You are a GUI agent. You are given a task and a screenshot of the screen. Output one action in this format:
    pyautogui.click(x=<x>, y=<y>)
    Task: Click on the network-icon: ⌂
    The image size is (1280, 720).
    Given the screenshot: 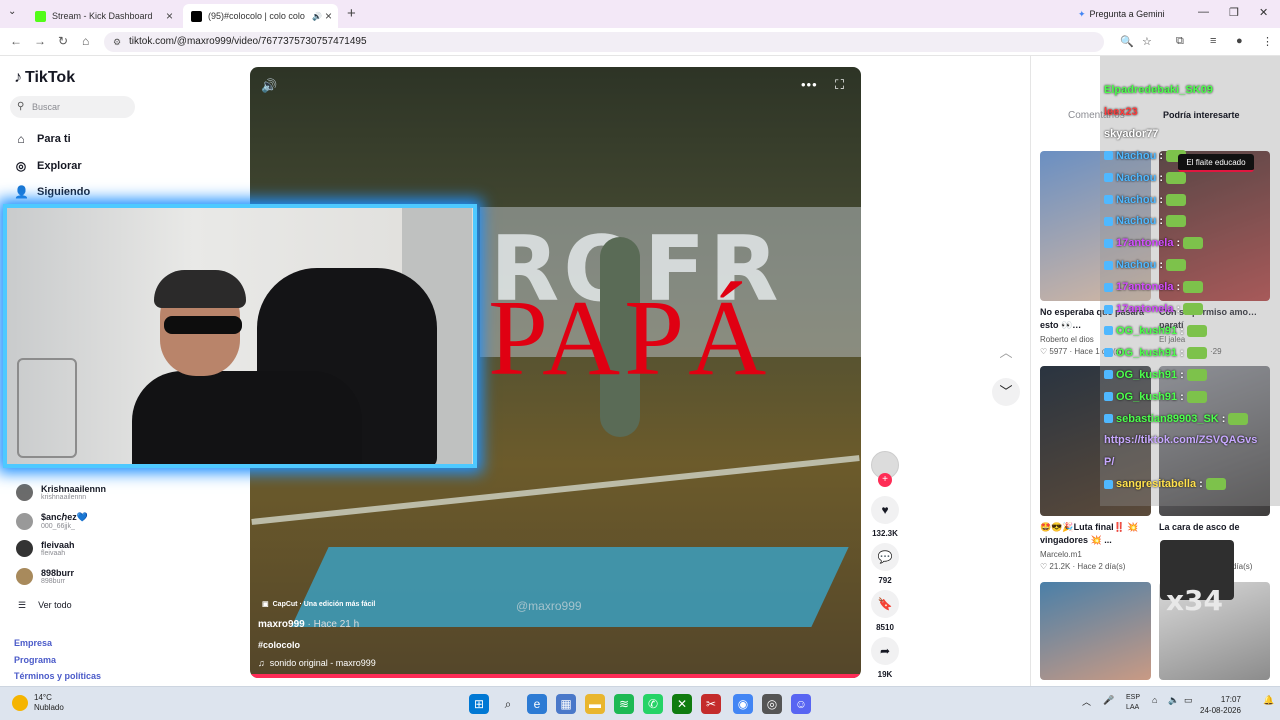 What is the action you would take?
    pyautogui.click(x=1154, y=700)
    